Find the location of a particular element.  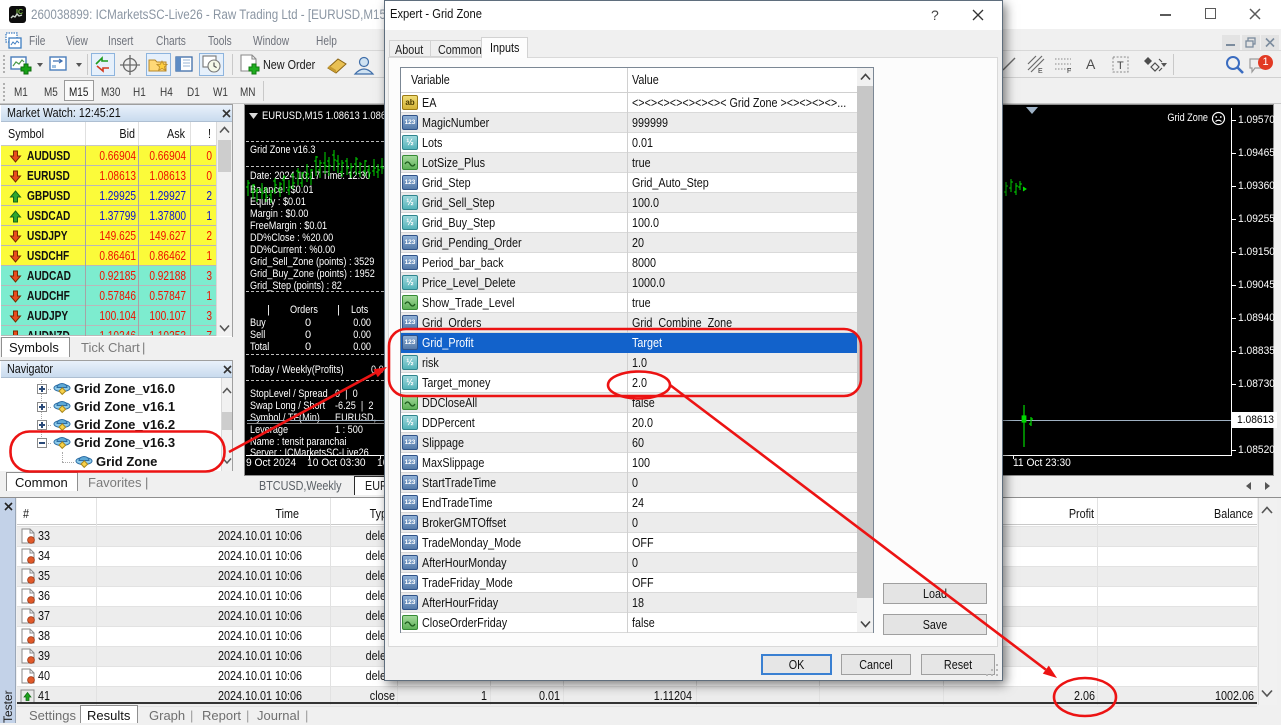

svg-text: T is located at coordinates (1120, 66).